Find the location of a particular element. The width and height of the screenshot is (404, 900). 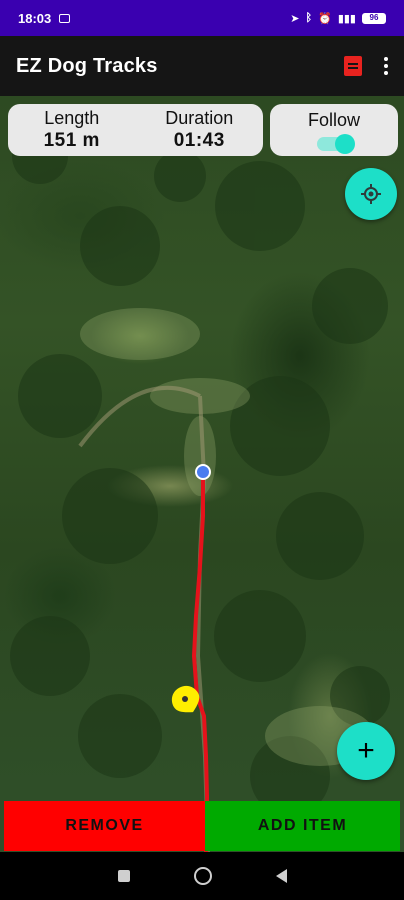

track-line is located at coordinates (200, 661).